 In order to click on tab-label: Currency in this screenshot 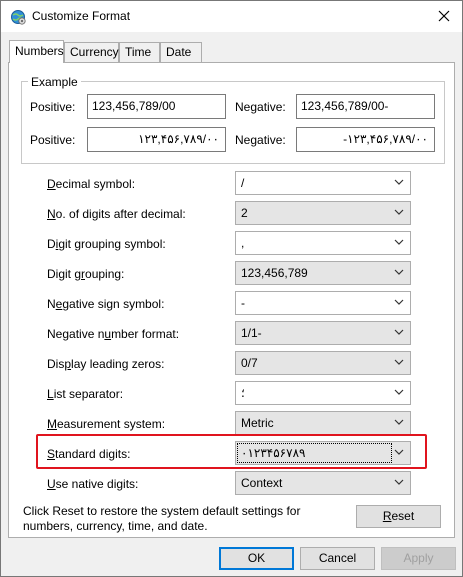, I will do `click(94, 52)`.